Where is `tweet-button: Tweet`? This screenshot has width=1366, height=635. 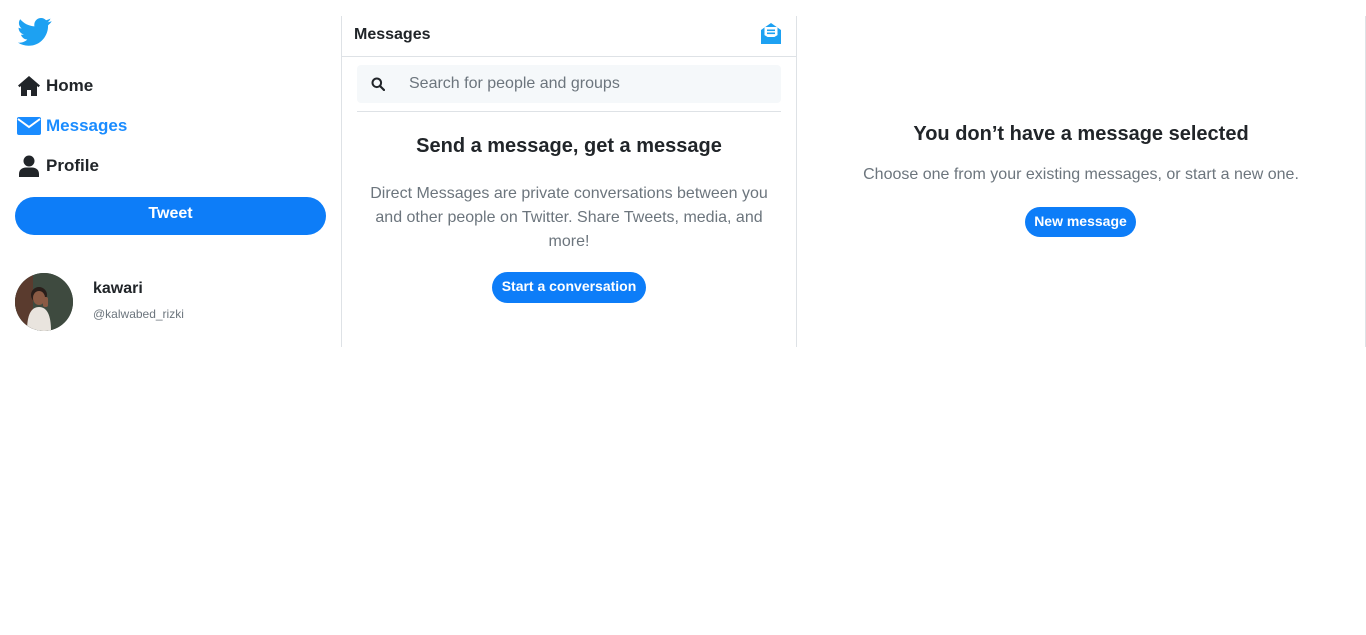
tweet-button: Tweet is located at coordinates (170, 216).